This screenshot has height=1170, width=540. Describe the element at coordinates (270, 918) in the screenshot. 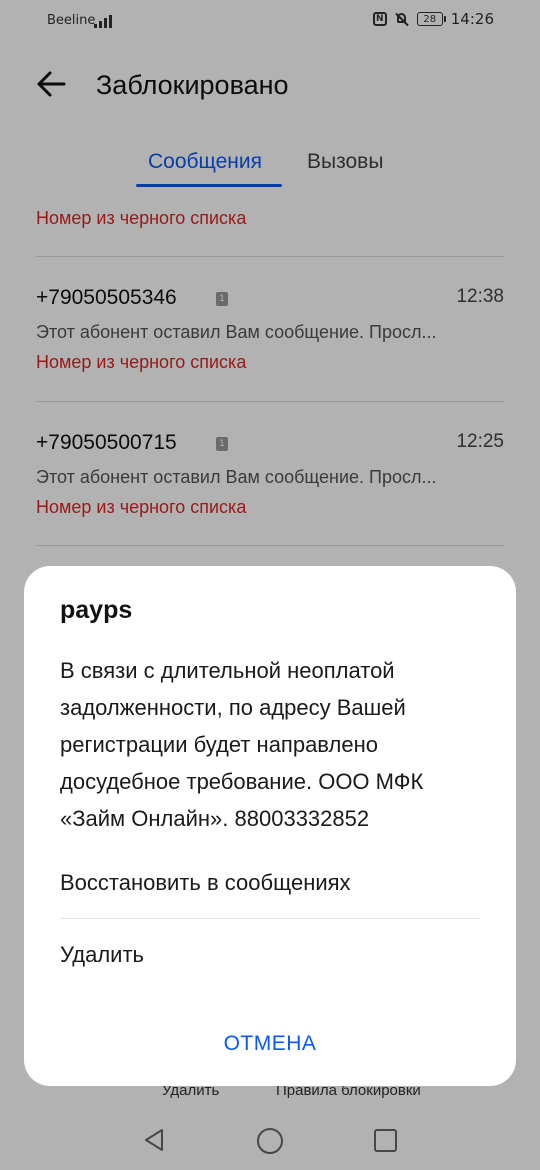

I see `divider` at that location.